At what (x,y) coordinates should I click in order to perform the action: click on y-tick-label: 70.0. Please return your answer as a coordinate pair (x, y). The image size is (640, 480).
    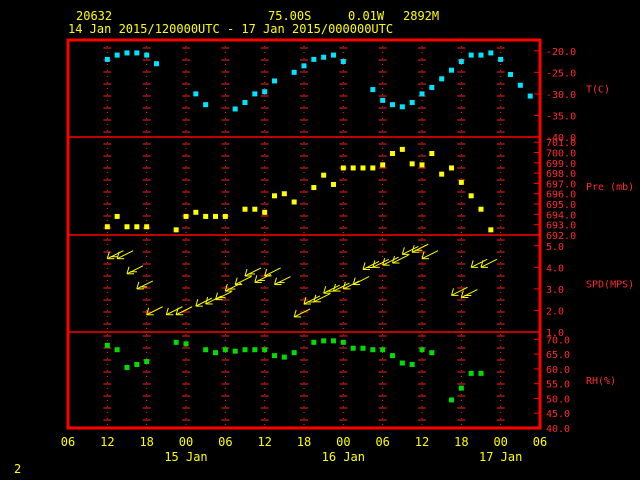
    Looking at the image, I should click on (558, 340).